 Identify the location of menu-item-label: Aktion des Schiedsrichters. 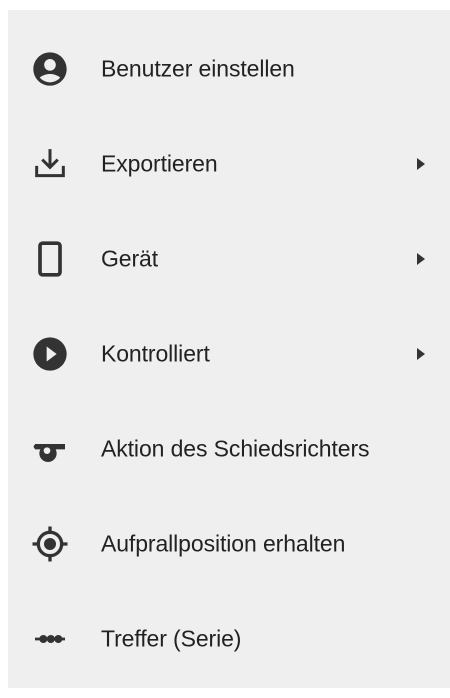
(235, 448).